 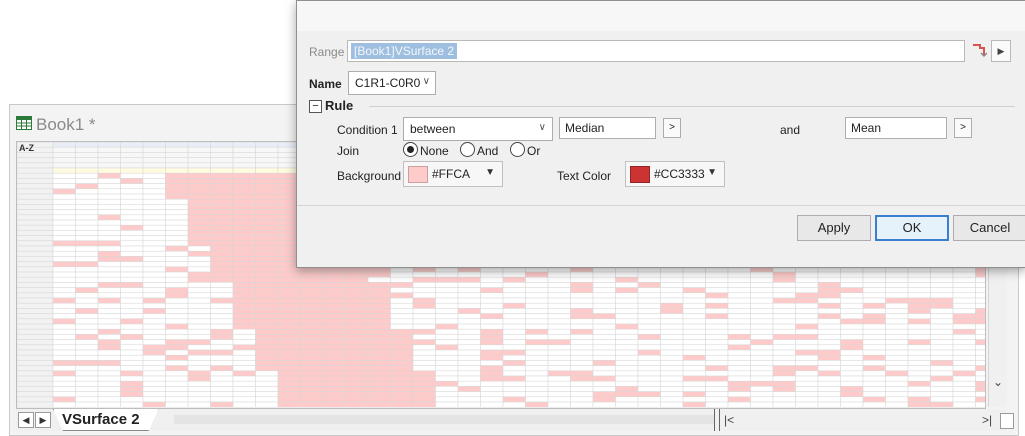 What do you see at coordinates (453, 174) in the screenshot?
I see `background-color-dropdown: #FFCA ▼` at bounding box center [453, 174].